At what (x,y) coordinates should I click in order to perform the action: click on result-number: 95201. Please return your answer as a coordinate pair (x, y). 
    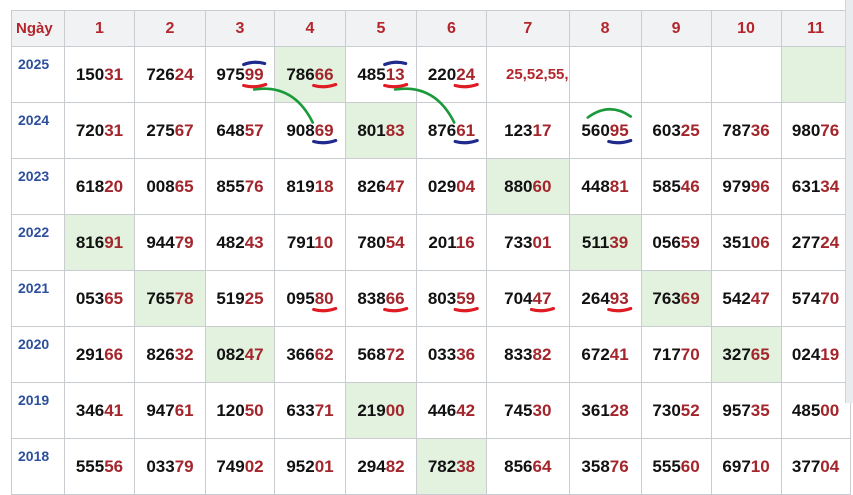
    Looking at the image, I should click on (309, 467).